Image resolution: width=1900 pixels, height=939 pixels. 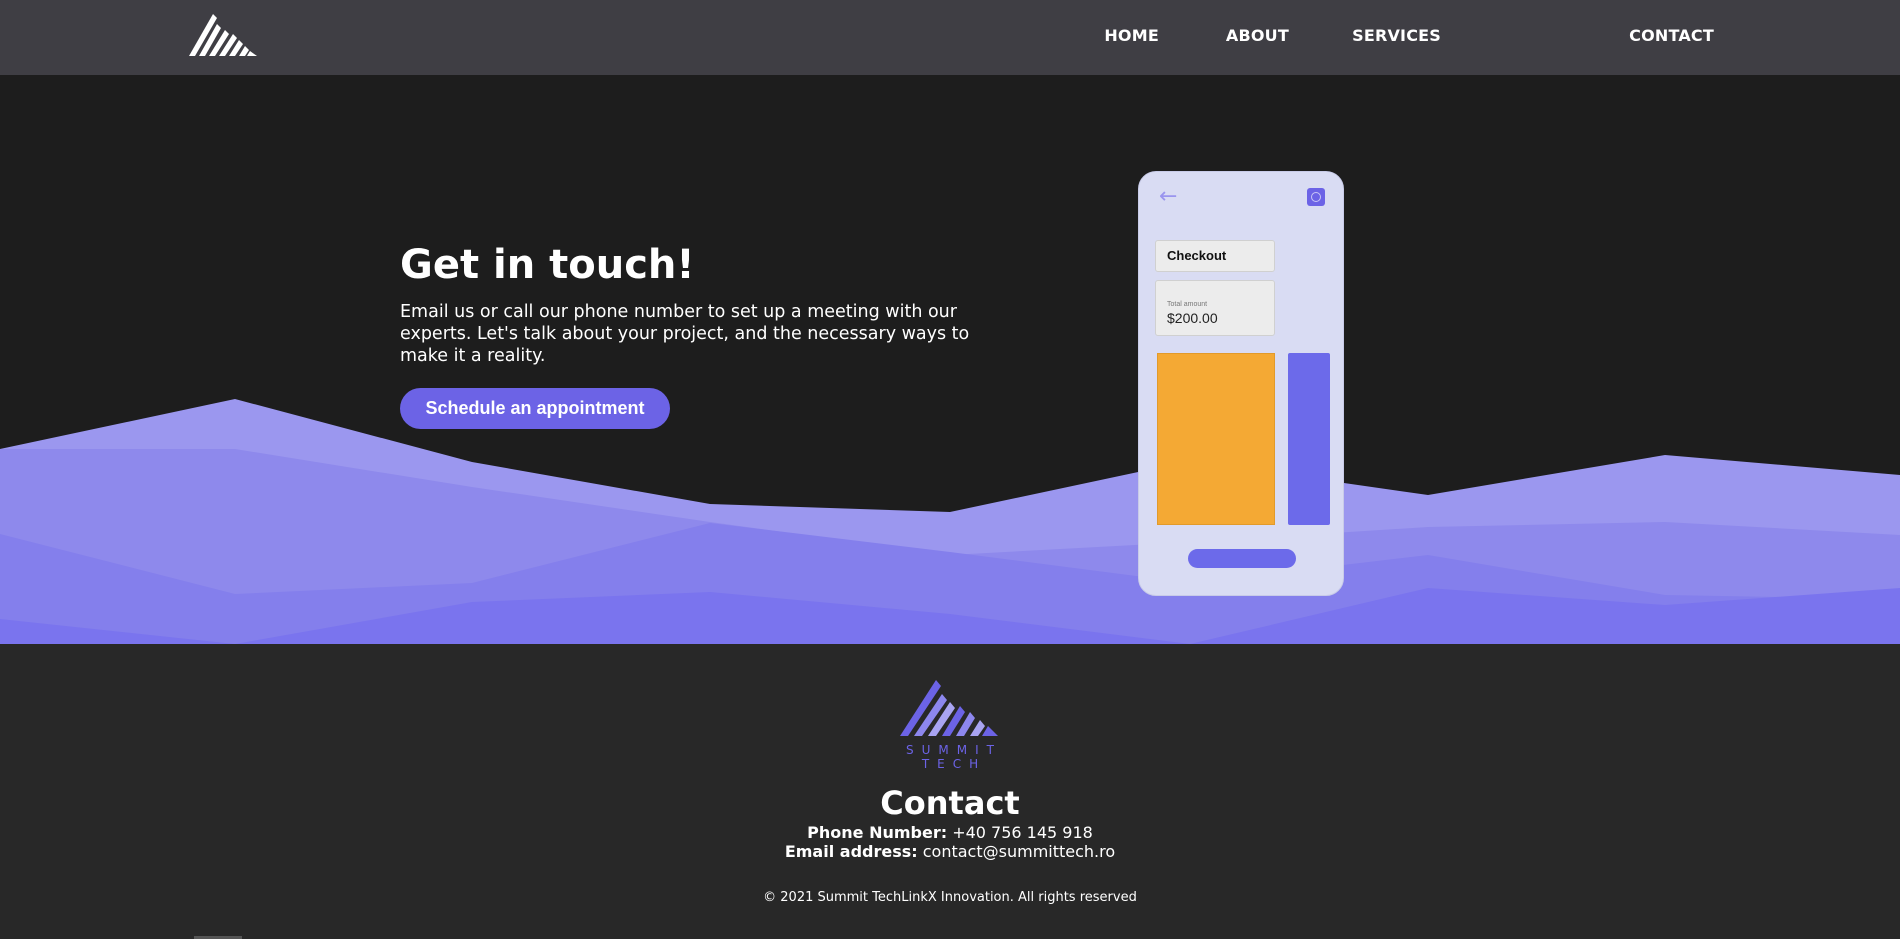 What do you see at coordinates (950, 37) in the screenshot?
I see `navbar: HOME ABOUT SERVICES CONTACT` at bounding box center [950, 37].